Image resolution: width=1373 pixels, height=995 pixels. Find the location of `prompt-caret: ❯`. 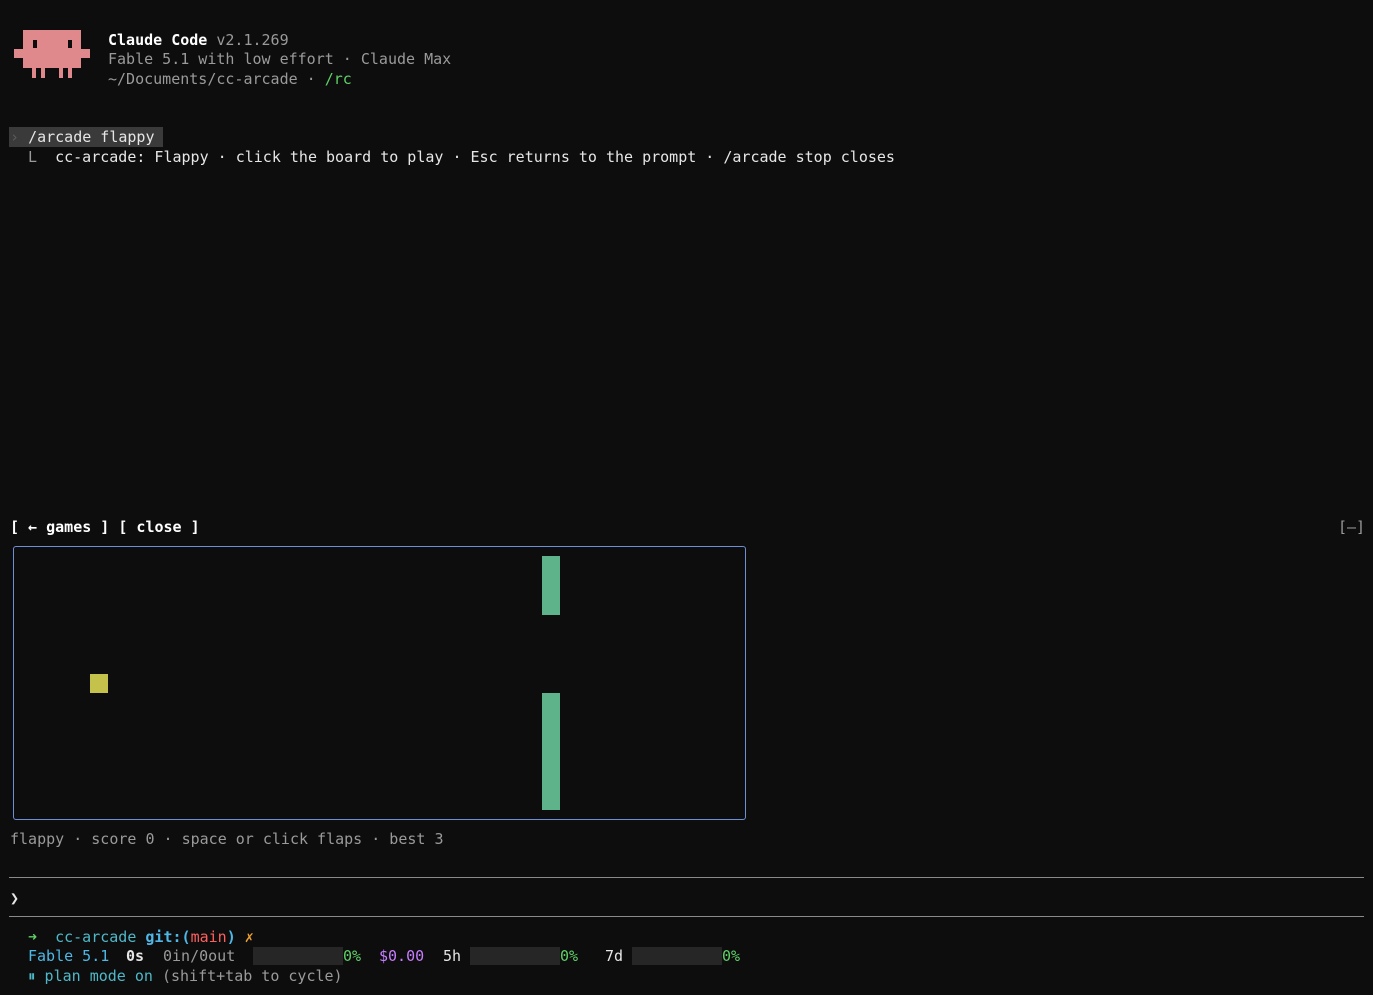

prompt-caret: ❯ is located at coordinates (15, 898).